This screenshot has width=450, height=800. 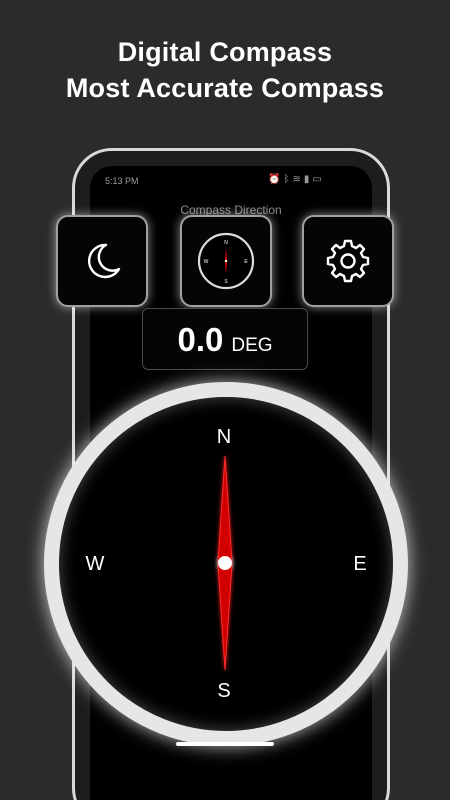 What do you see at coordinates (225, 744) in the screenshot?
I see `home-indicator` at bounding box center [225, 744].